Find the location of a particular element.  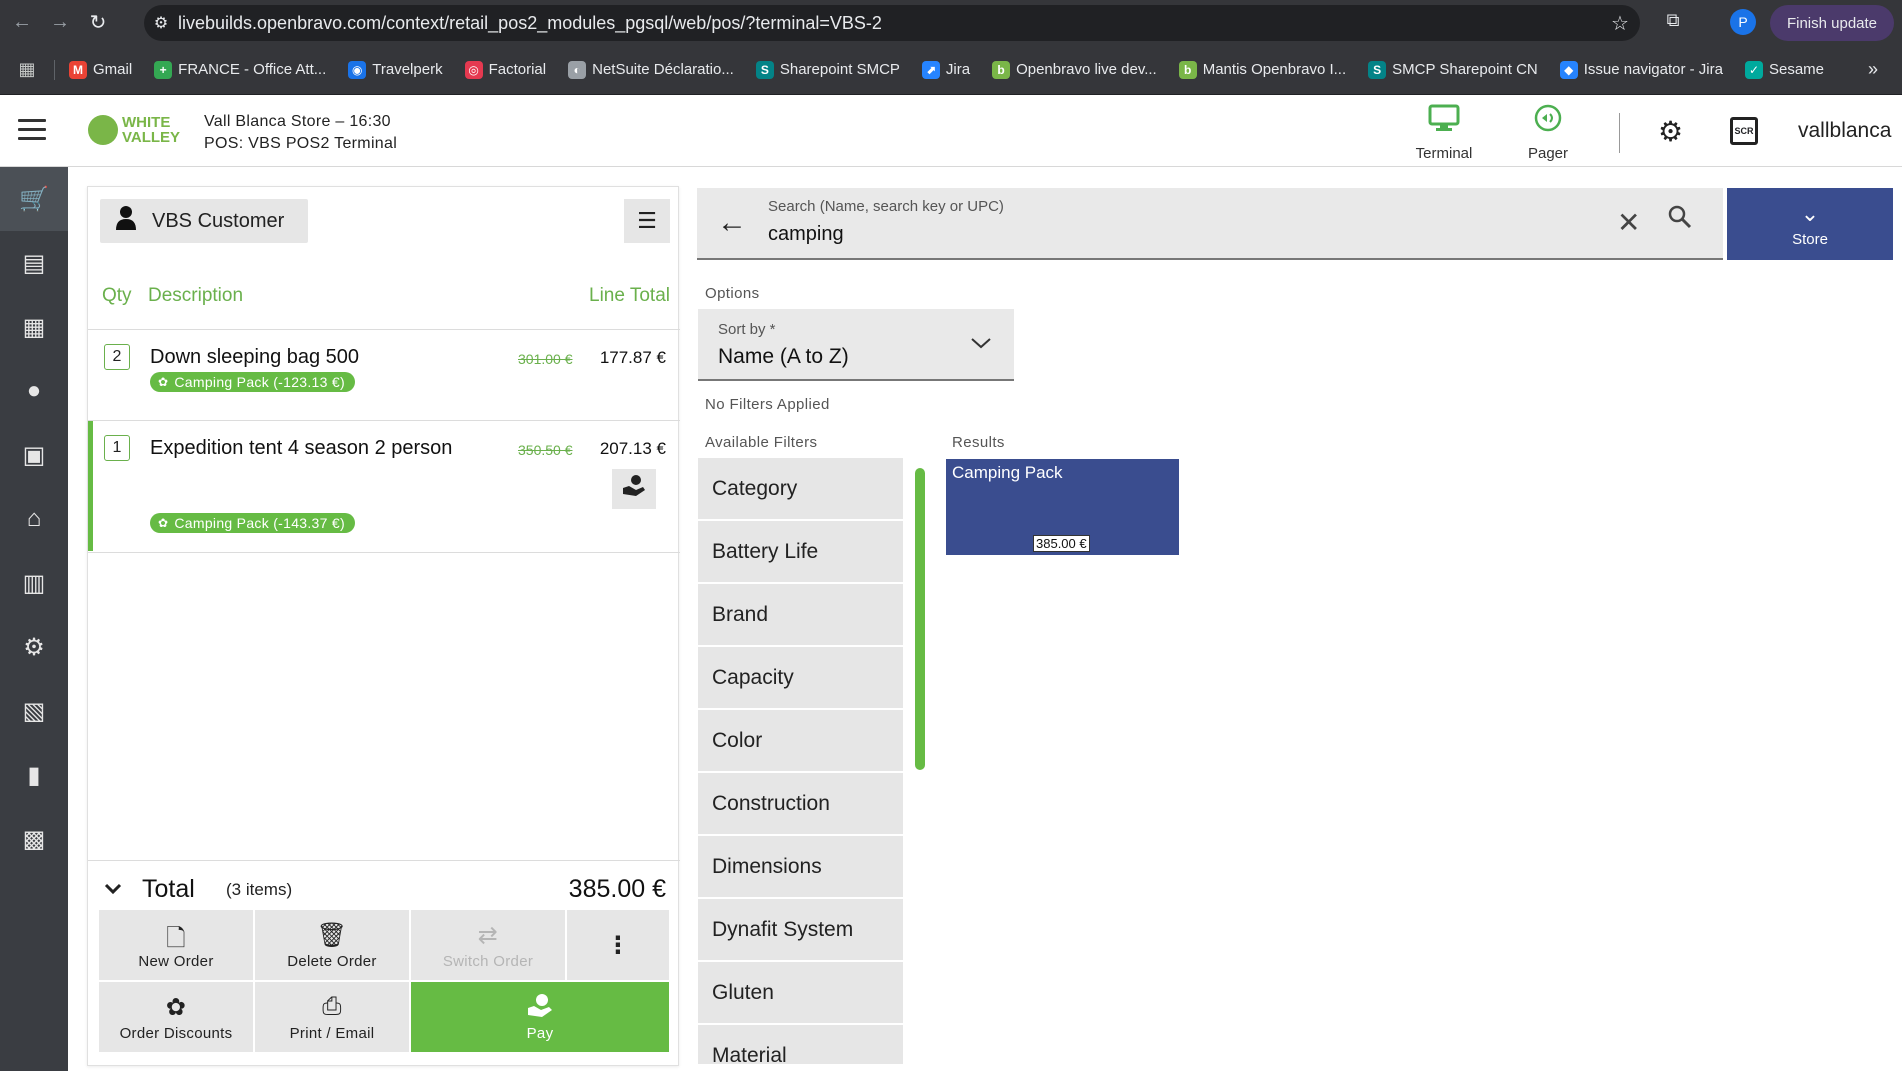

apps-grid-icon: ▦ is located at coordinates (27, 69).